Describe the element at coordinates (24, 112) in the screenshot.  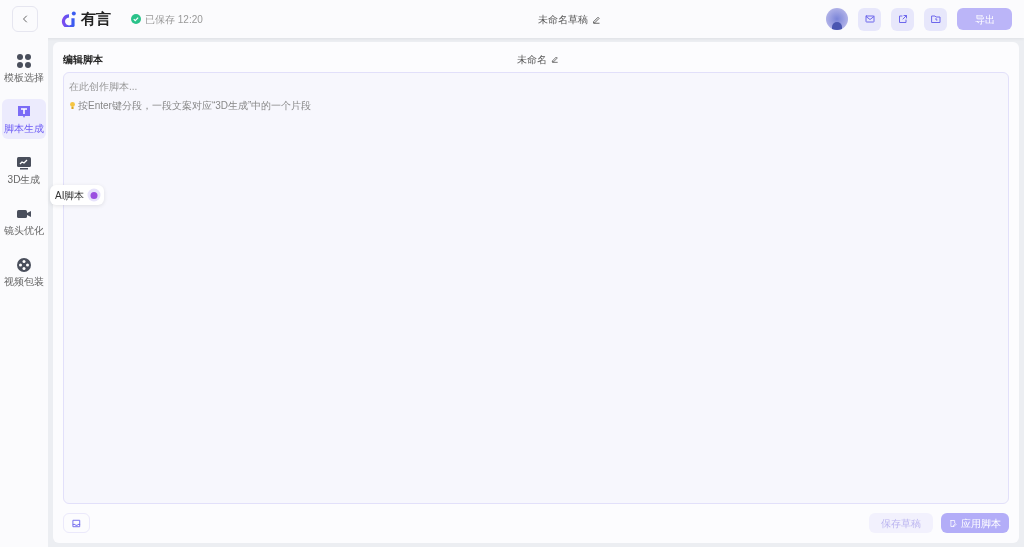
I see `text-icon` at that location.